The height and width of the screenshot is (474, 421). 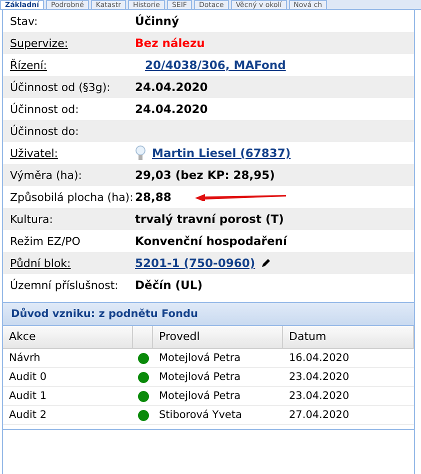 What do you see at coordinates (211, 241) in the screenshot?
I see `field-value: Konvenční hospodaření` at bounding box center [211, 241].